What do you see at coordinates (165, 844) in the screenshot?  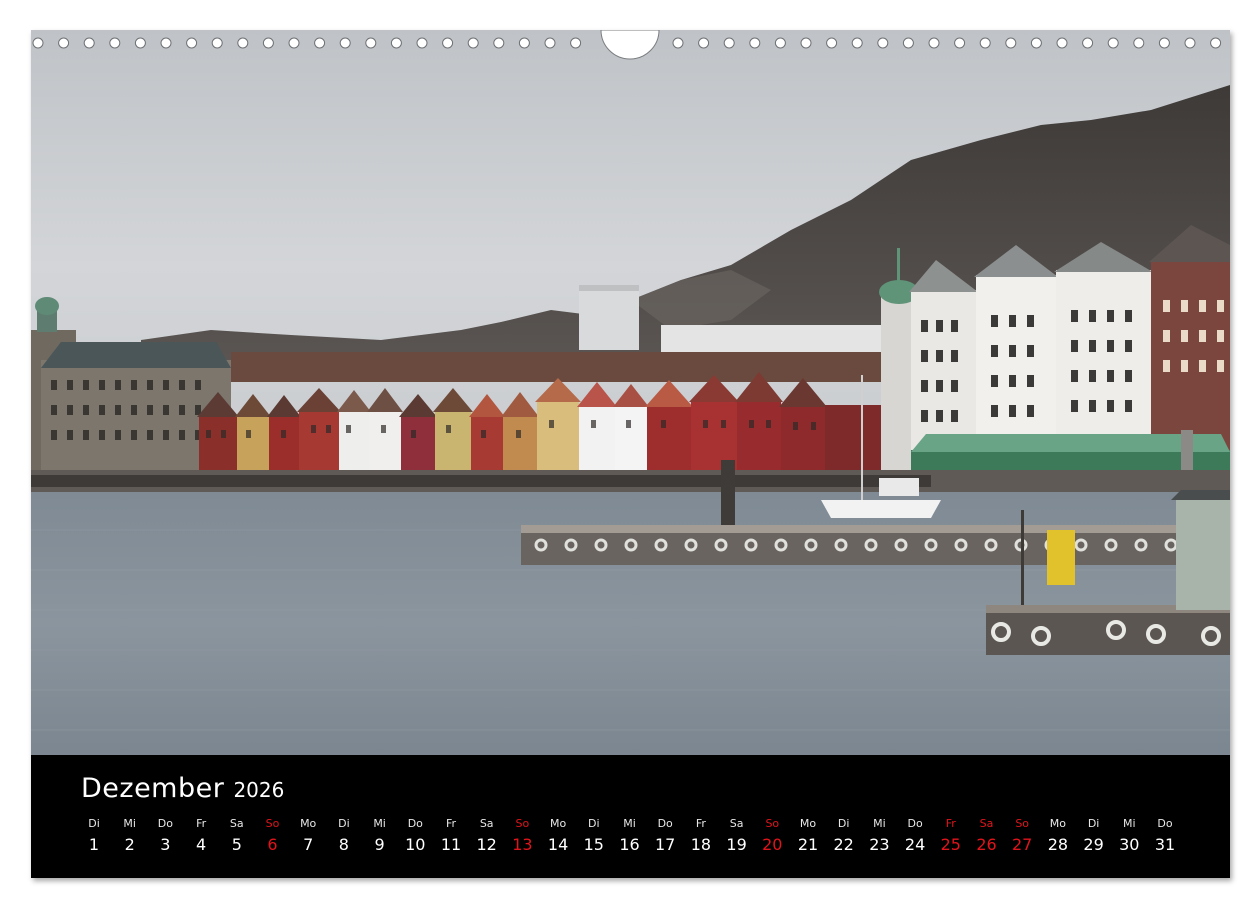 I see `day-number: 3` at bounding box center [165, 844].